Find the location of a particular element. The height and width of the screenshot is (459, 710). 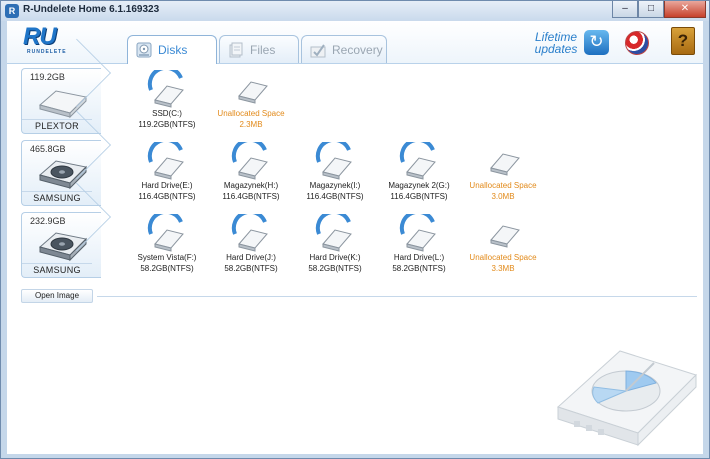

volume-system-vista-f: System Vista(F:) 58.2GB(NTFS) is located at coordinates (167, 245).